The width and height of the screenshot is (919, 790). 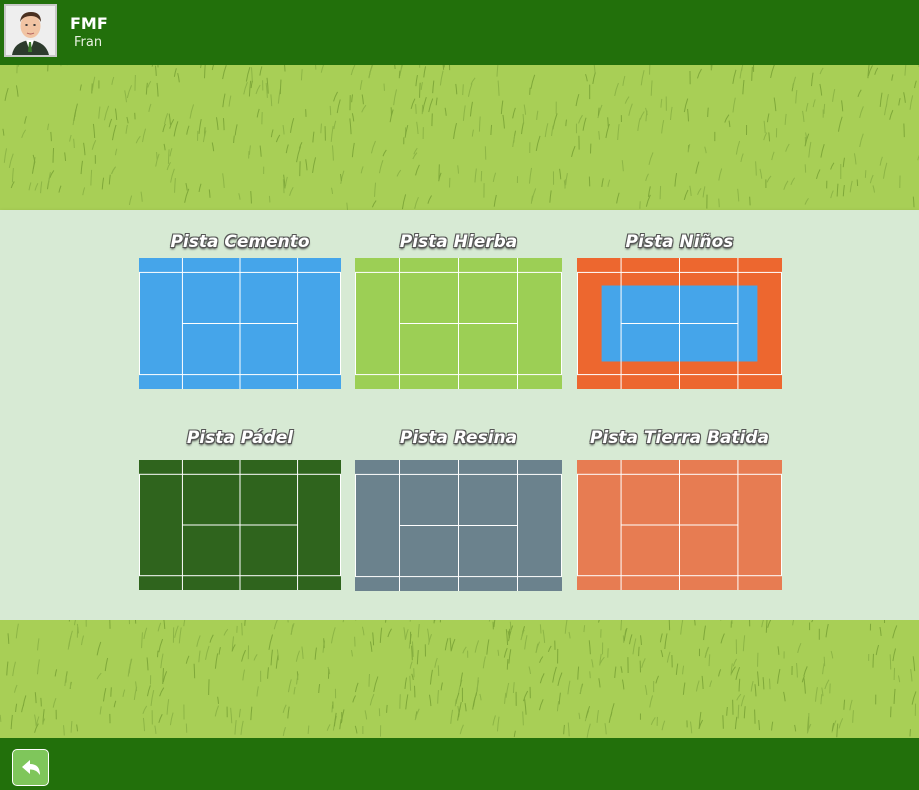 What do you see at coordinates (458, 242) in the screenshot?
I see `court-title: Pista Hierba` at bounding box center [458, 242].